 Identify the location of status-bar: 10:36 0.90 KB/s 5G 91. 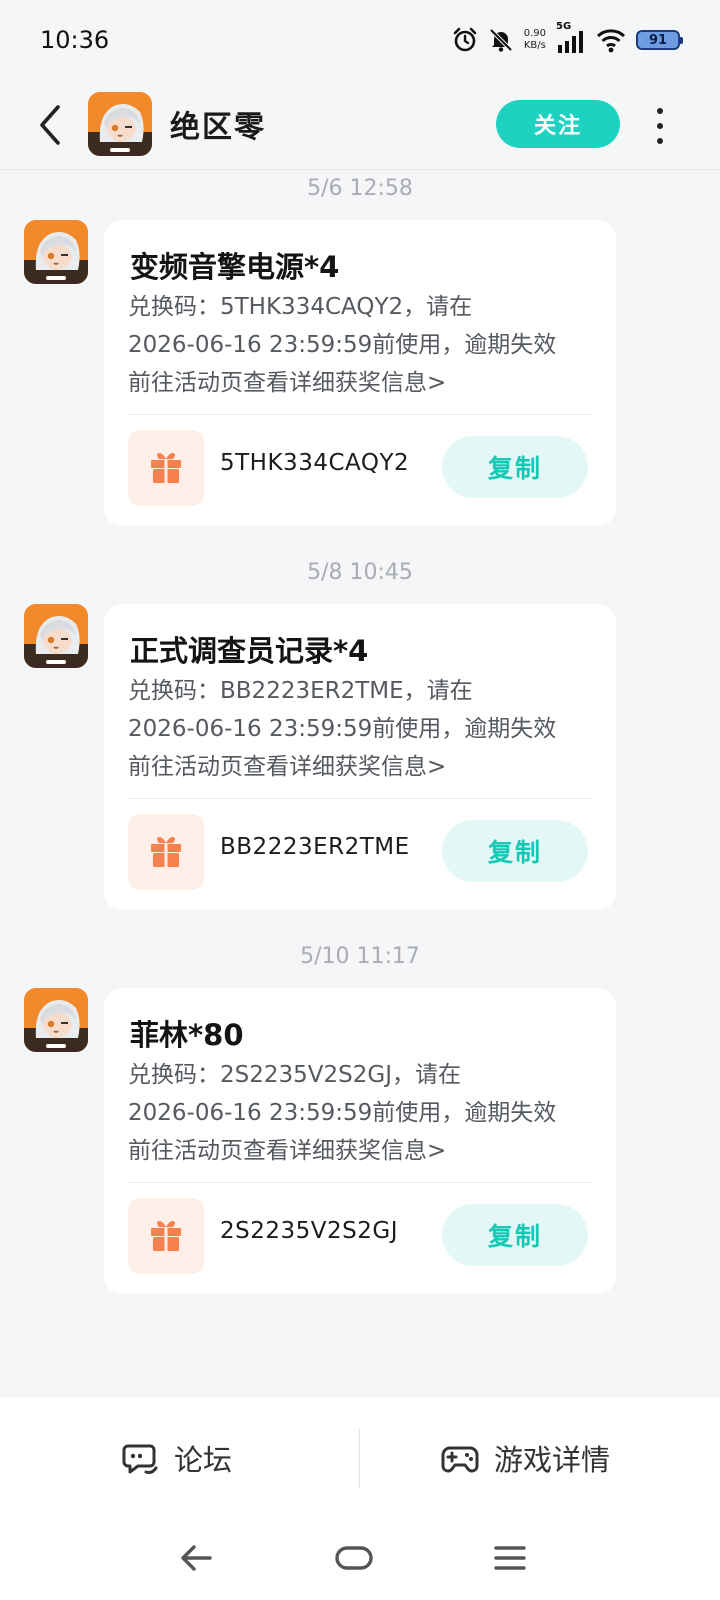
(360, 40).